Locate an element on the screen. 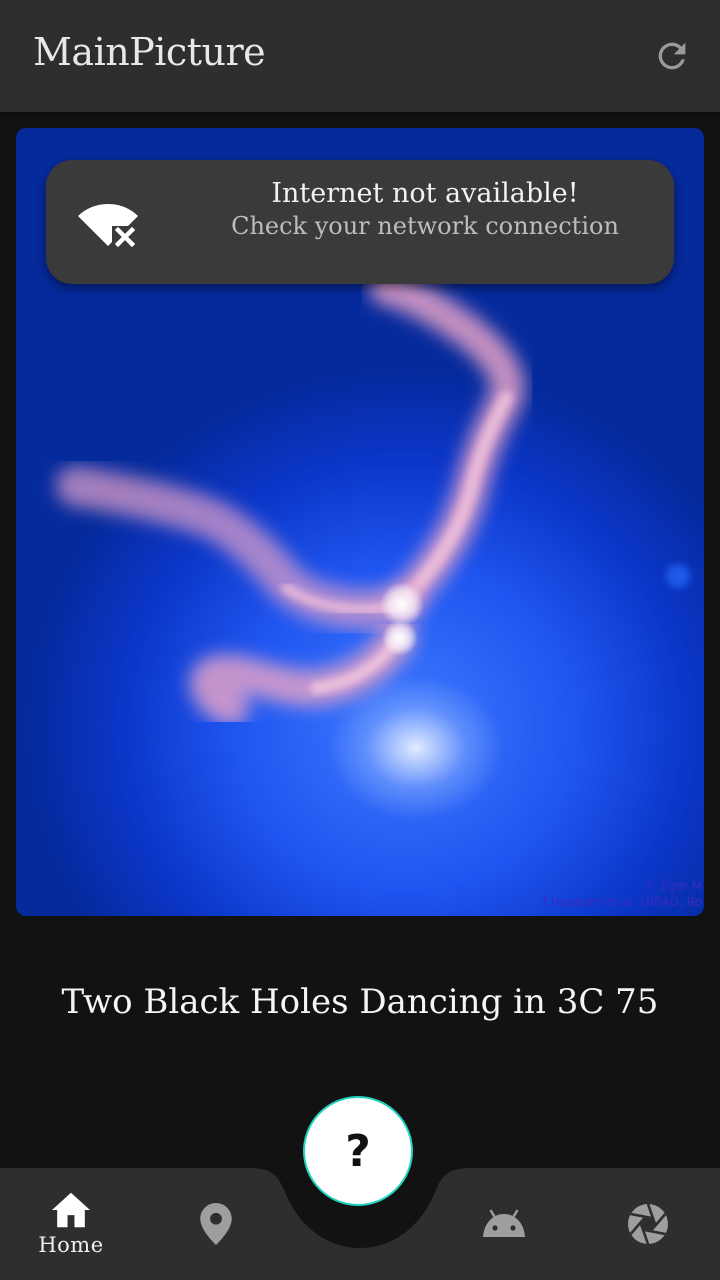 The width and height of the screenshot is (720, 1280). snackbar-title: Internet not available! is located at coordinates (425, 193).